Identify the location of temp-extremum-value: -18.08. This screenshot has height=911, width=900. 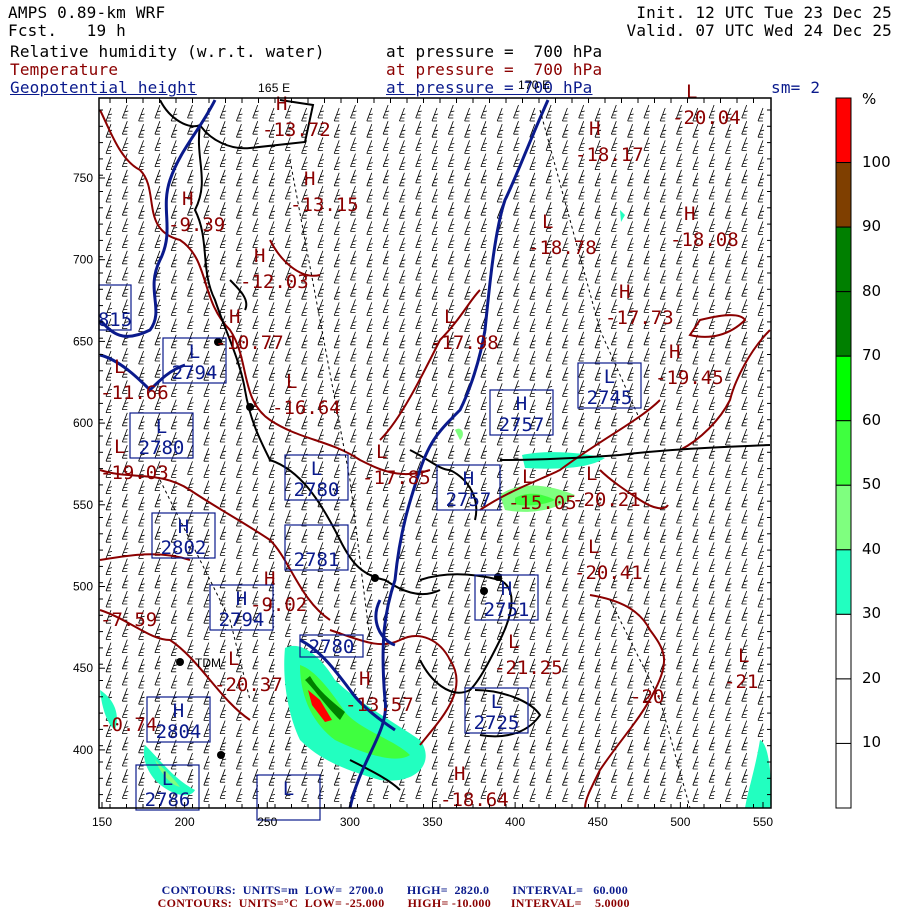
(704, 240).